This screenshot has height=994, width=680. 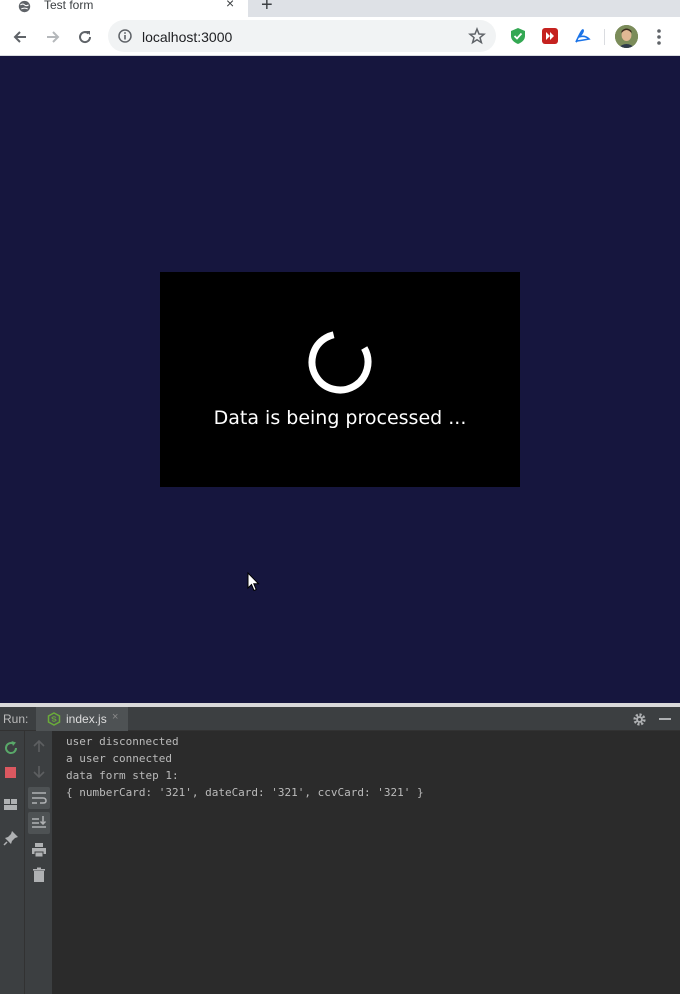 I want to click on back-button, so click(x=20, y=37).